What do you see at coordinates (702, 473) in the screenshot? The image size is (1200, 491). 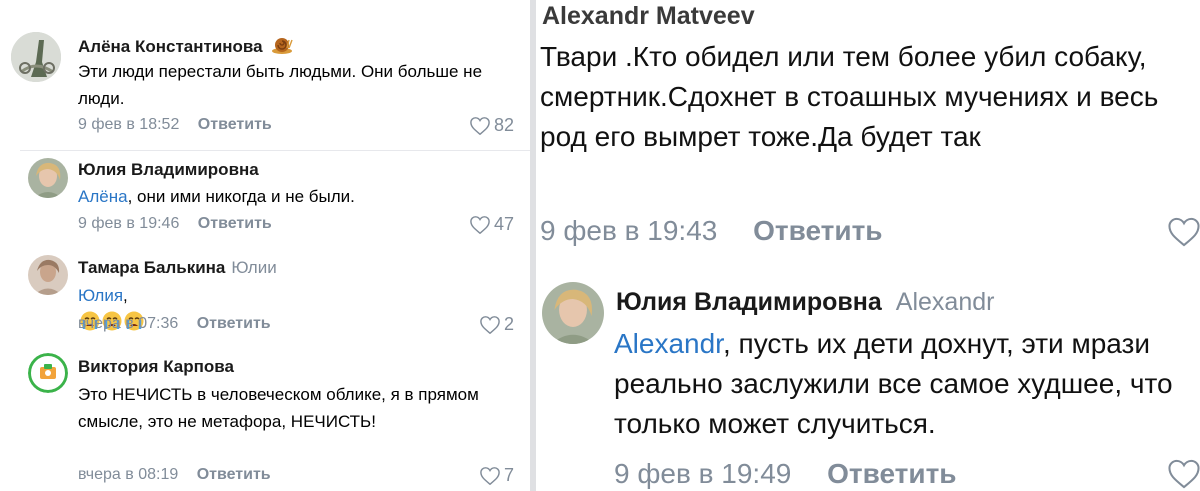 I see `comment-date: 9 фев в 19:49` at bounding box center [702, 473].